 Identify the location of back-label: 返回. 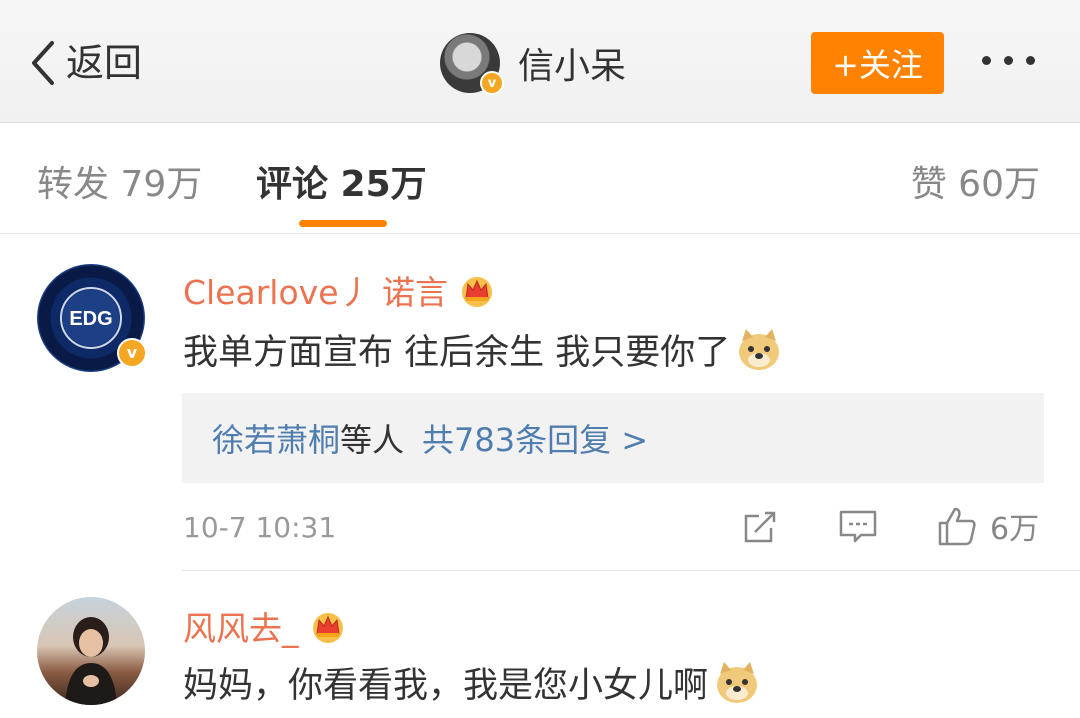
(104, 63).